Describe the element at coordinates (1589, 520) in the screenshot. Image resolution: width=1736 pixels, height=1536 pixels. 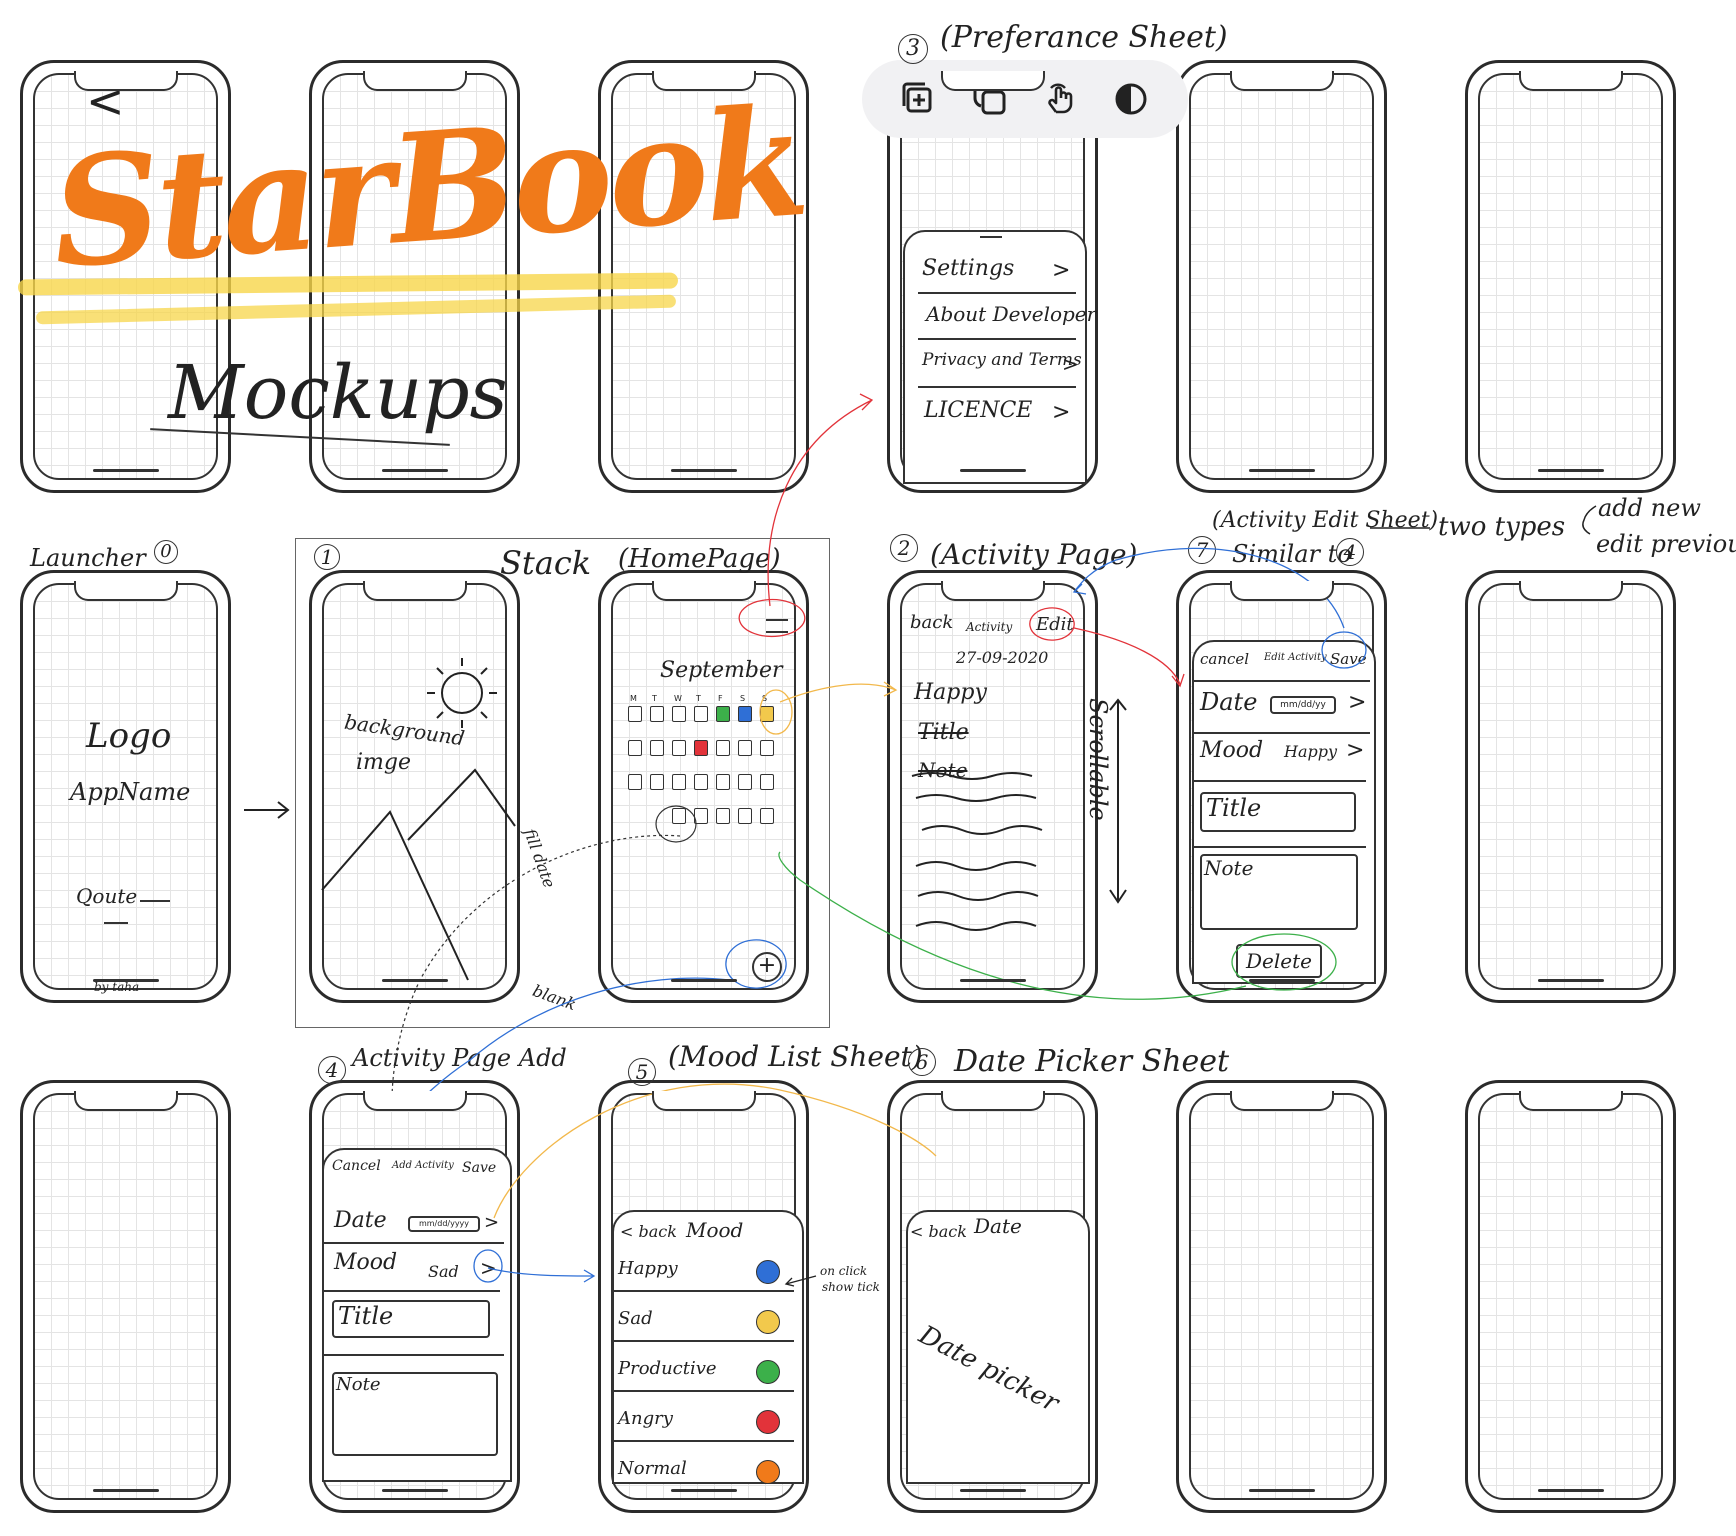
I see `brace` at that location.